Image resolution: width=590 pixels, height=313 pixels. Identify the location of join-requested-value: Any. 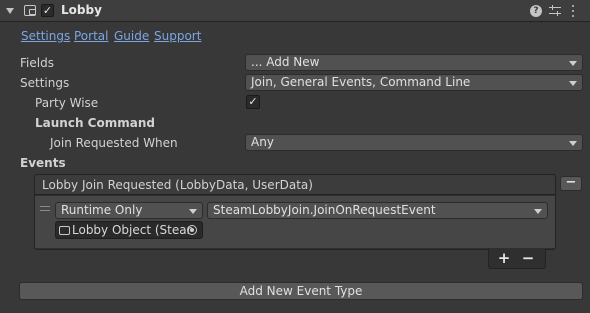
(262, 142).